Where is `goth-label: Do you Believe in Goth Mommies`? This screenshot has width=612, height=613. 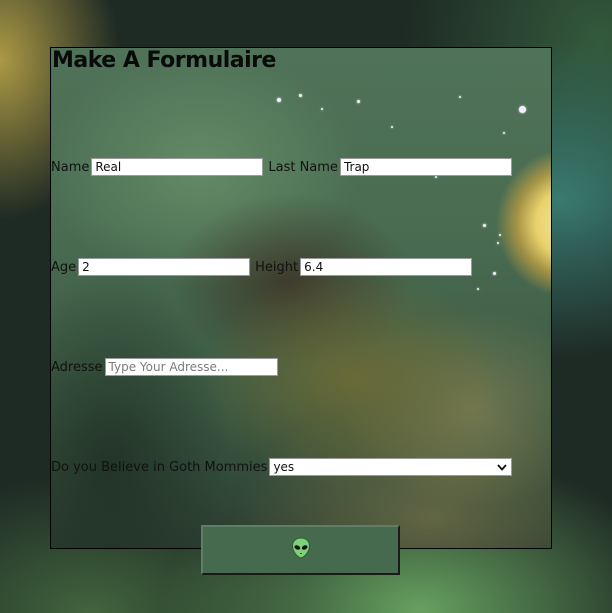
goth-label: Do you Believe in Goth Mommies is located at coordinates (159, 467).